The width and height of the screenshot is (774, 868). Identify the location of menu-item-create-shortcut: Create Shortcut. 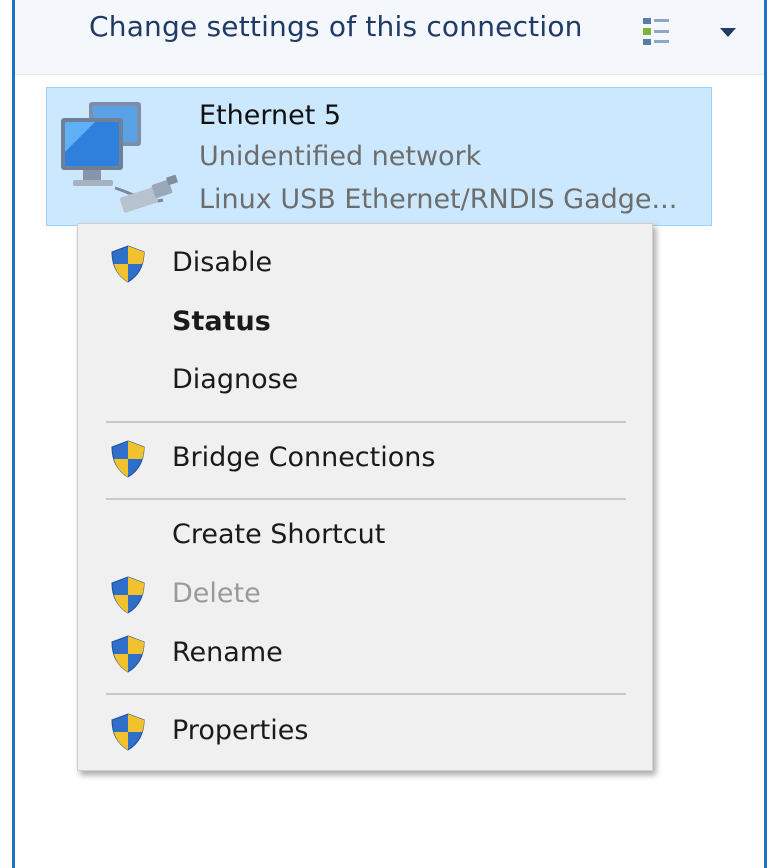
(365, 535).